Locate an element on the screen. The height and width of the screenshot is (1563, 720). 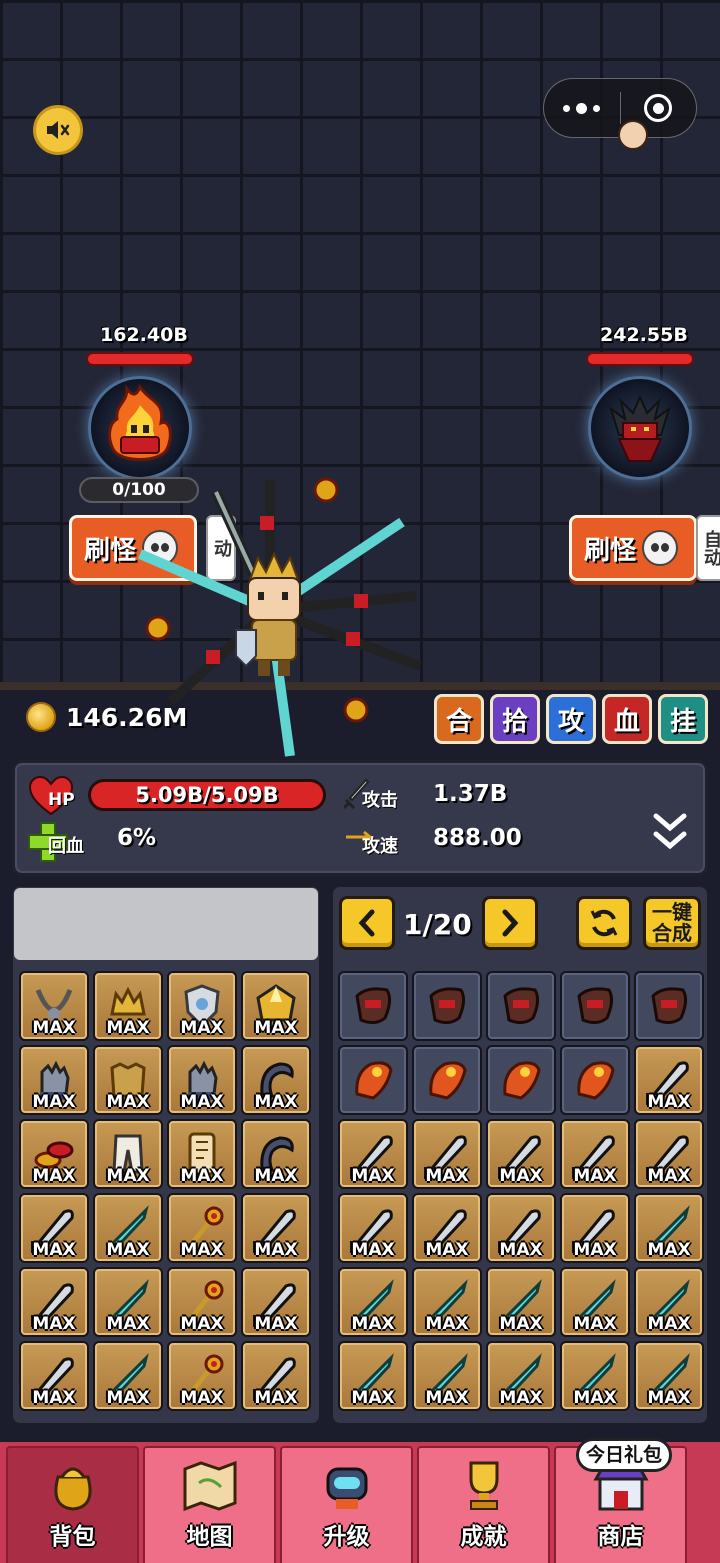
nav-label: 成就 is located at coordinates (483, 1537).